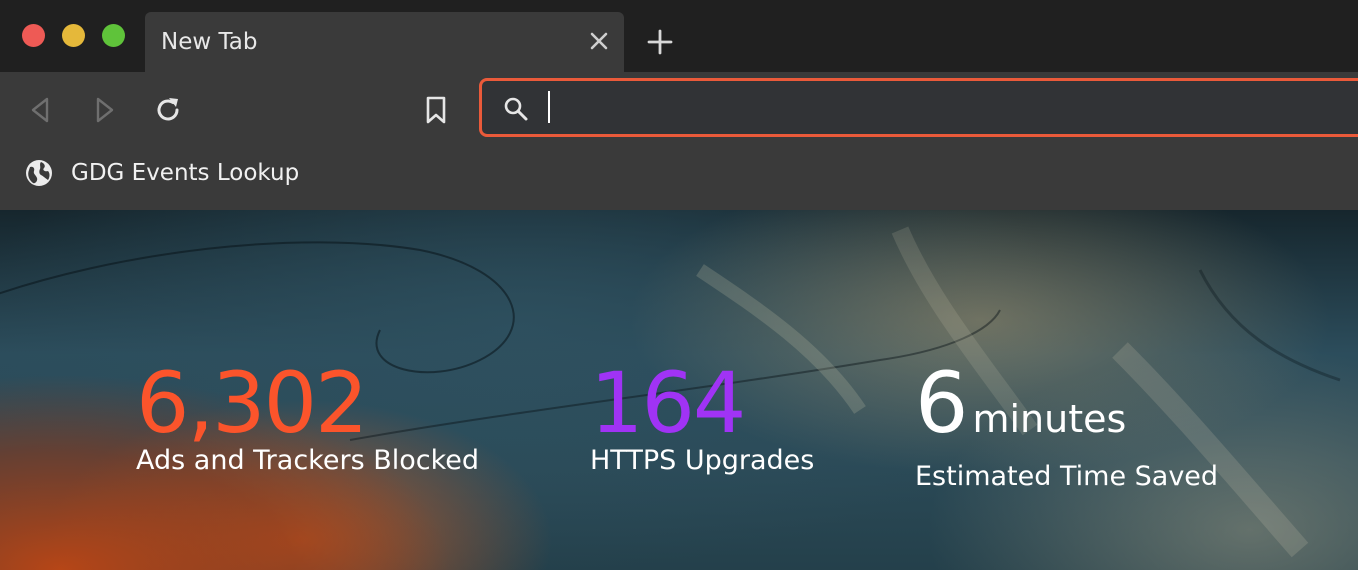 This screenshot has width=1358, height=570. What do you see at coordinates (668, 403) in the screenshot?
I see `https-upgrades-count: 164` at bounding box center [668, 403].